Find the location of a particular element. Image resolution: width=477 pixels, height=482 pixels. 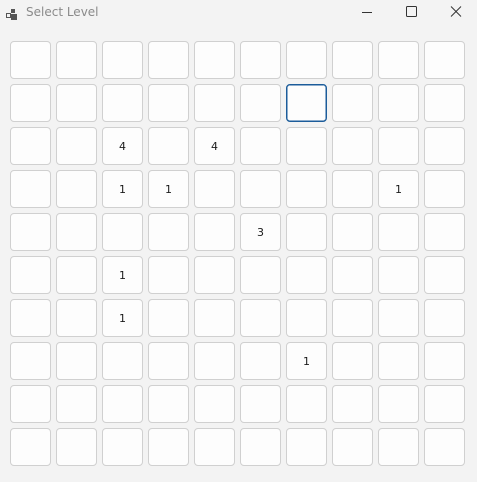

level-cell-r5-c9 is located at coordinates (444, 275).